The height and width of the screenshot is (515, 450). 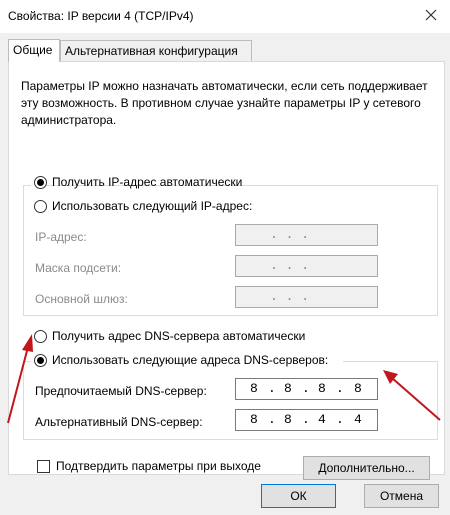 I want to click on tab-general: Общие, so click(x=34, y=50).